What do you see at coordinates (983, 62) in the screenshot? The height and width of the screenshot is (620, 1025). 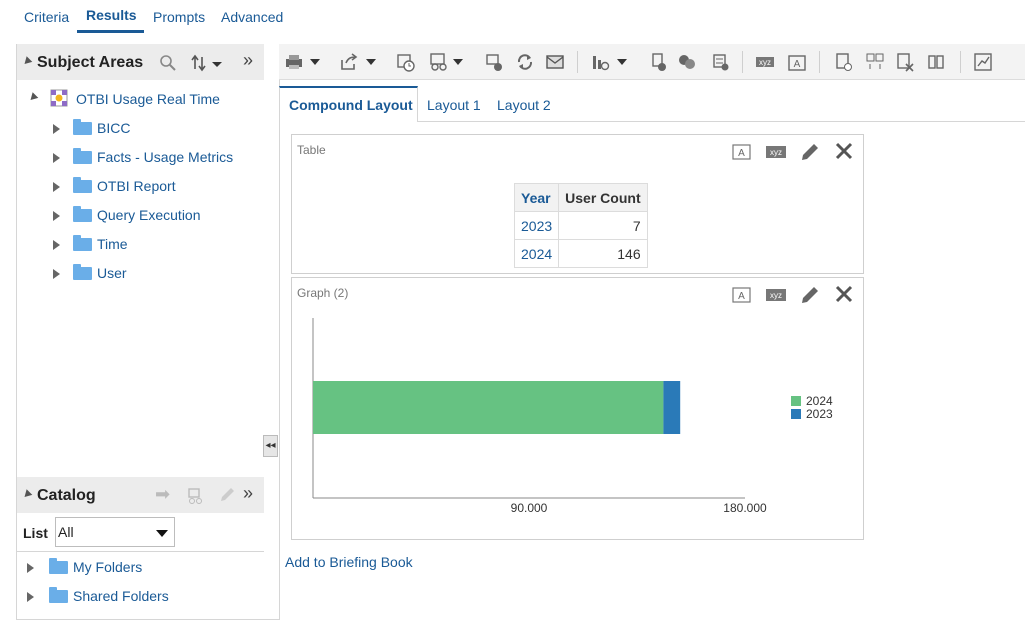 I see `chart-options-icon` at bounding box center [983, 62].